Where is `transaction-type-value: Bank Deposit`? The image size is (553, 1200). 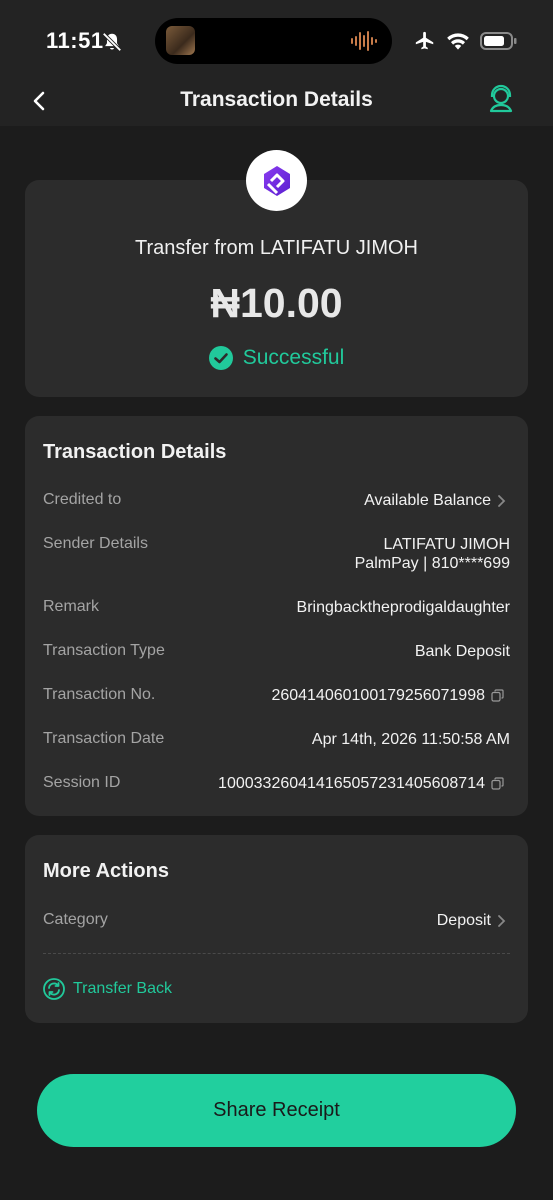
transaction-type-value: Bank Deposit is located at coordinates (462, 651).